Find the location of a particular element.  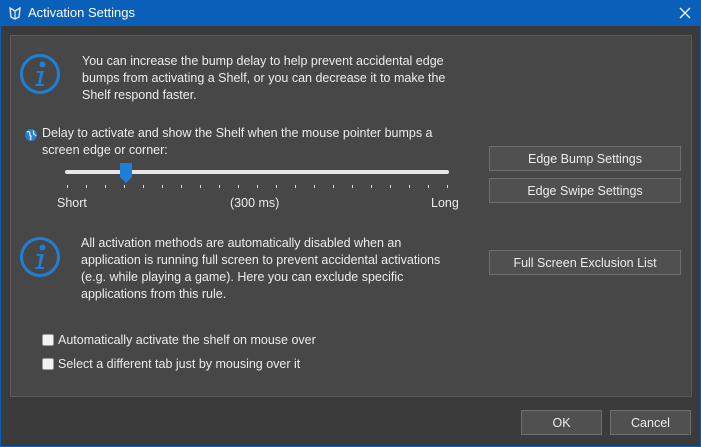

mouse-over-activate-checkbox is located at coordinates (48, 340).